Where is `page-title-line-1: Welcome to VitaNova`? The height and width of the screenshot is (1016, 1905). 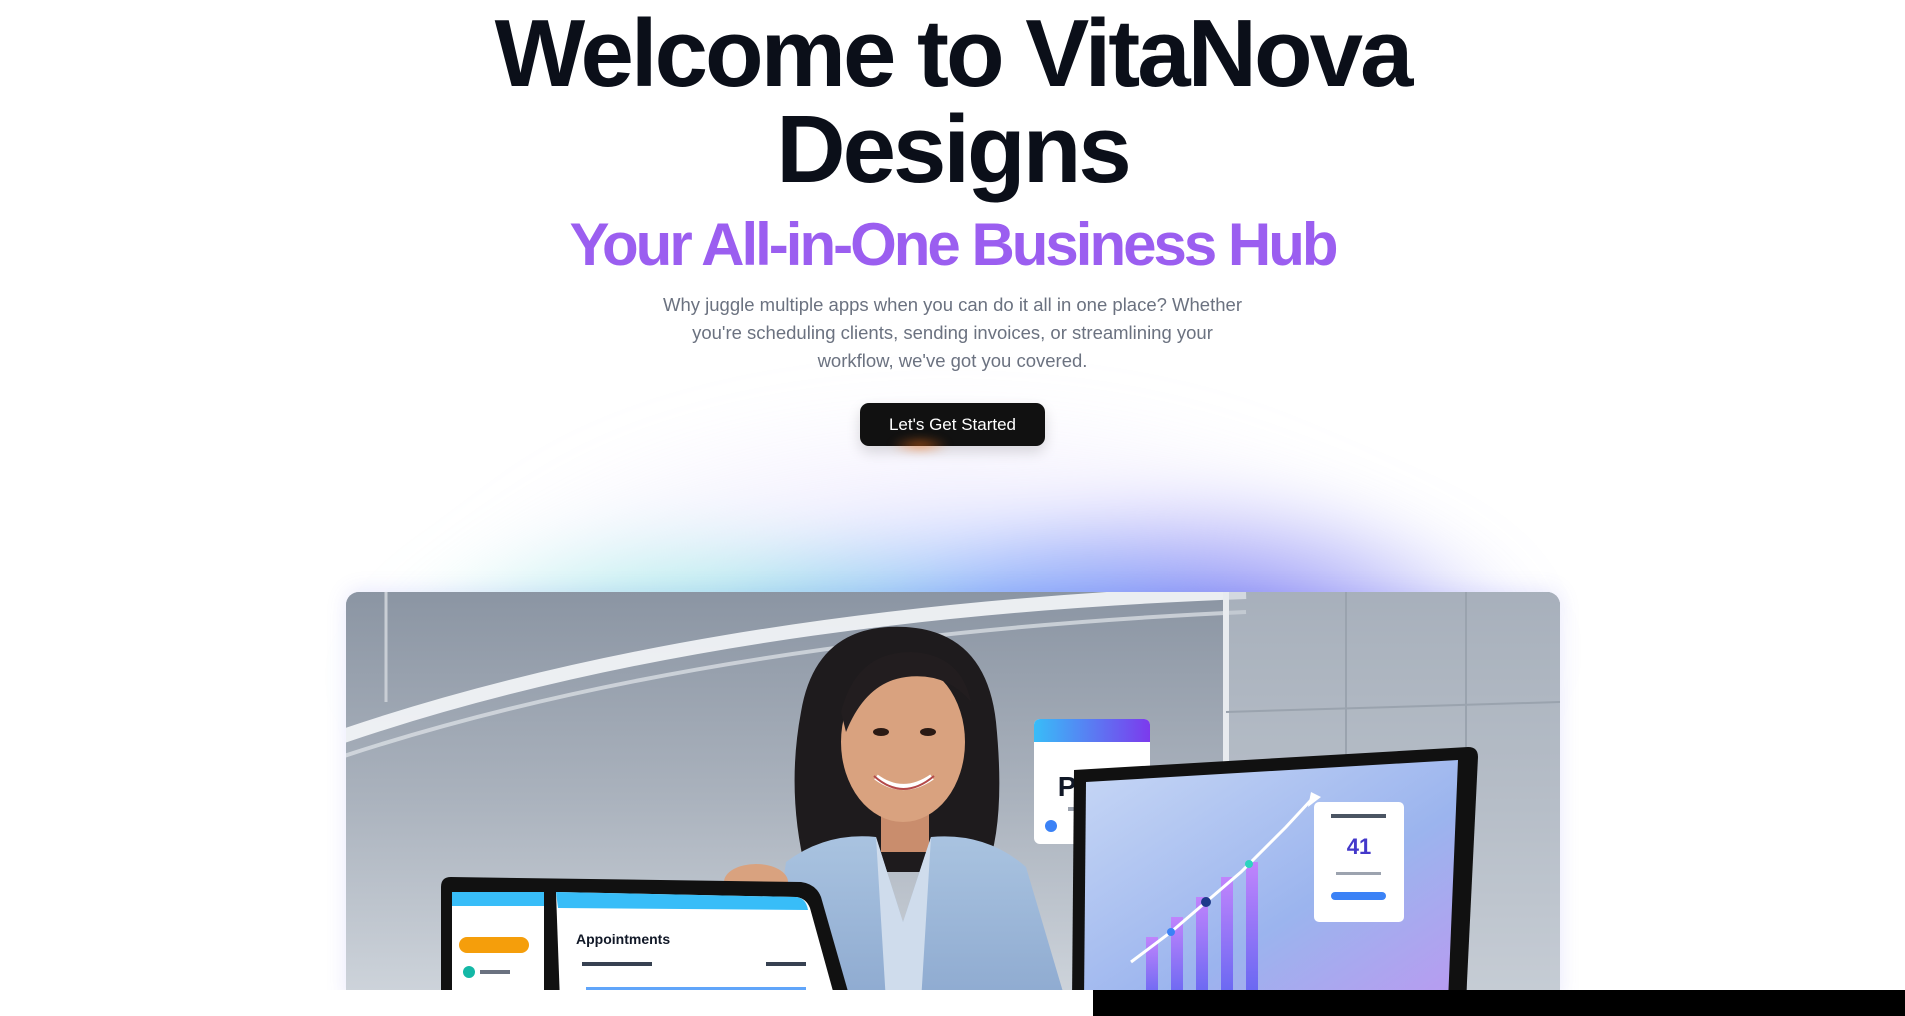
page-title-line-1: Welcome to VitaNova is located at coordinates (954, 53).